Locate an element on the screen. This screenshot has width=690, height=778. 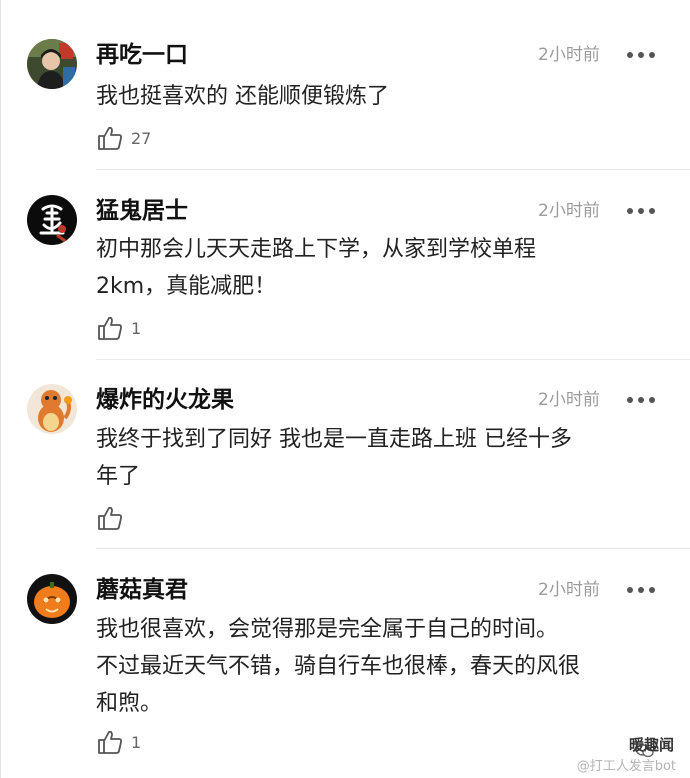
comment-line: 初中那会儿天天走路上下学，从家到学校单程 is located at coordinates (316, 249).